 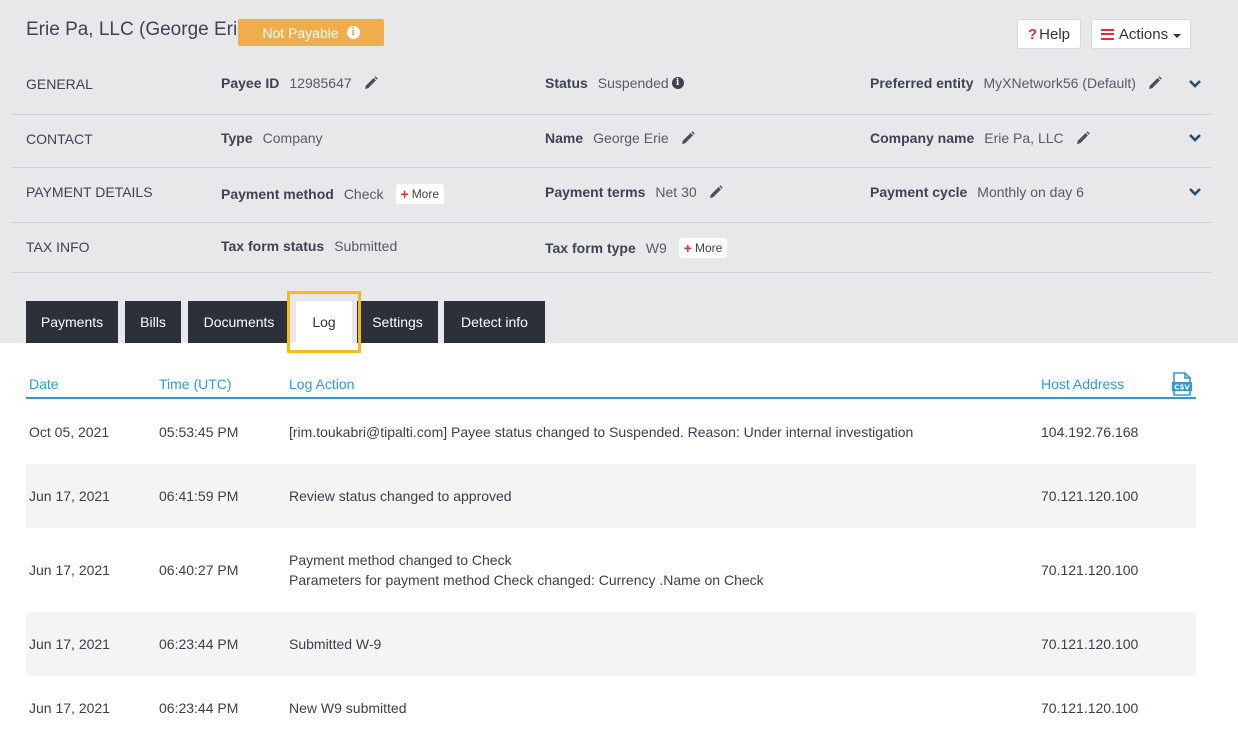 What do you see at coordinates (239, 322) in the screenshot?
I see `tab-documents: Documents` at bounding box center [239, 322].